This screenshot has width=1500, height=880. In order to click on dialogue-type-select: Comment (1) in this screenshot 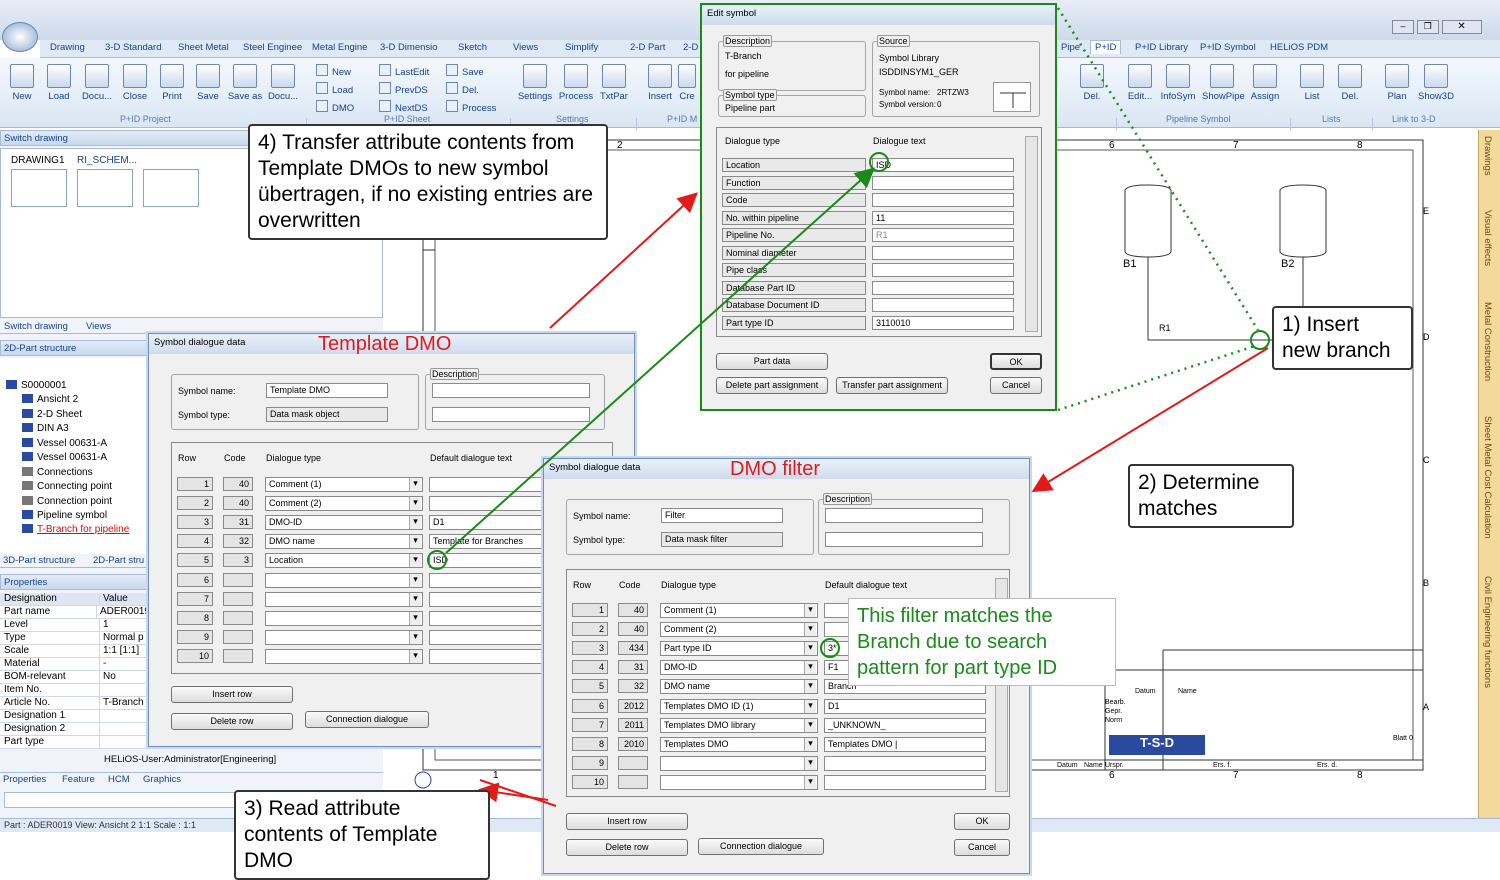, I will do `click(344, 484)`.